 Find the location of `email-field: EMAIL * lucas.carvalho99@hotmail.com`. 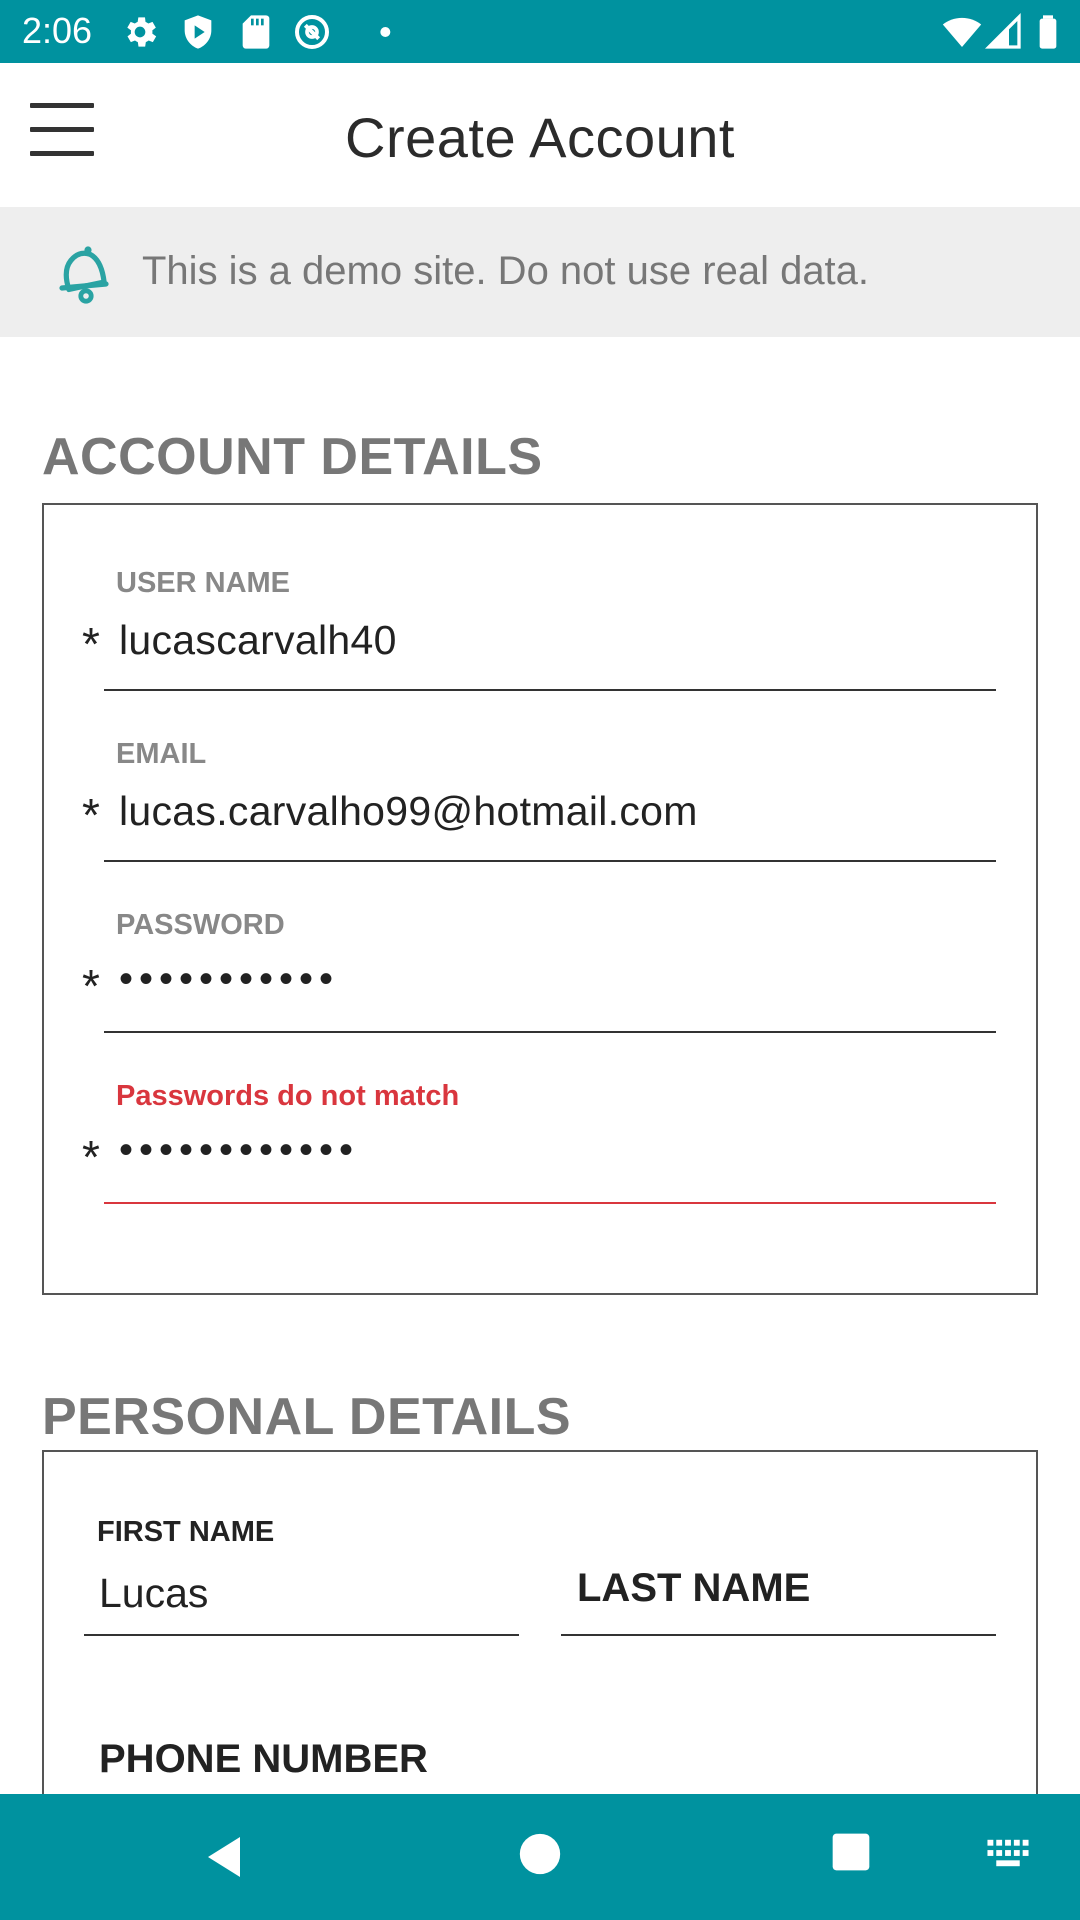

email-field: EMAIL * lucas.carvalho99@hotmail.com is located at coordinates (529, 813).